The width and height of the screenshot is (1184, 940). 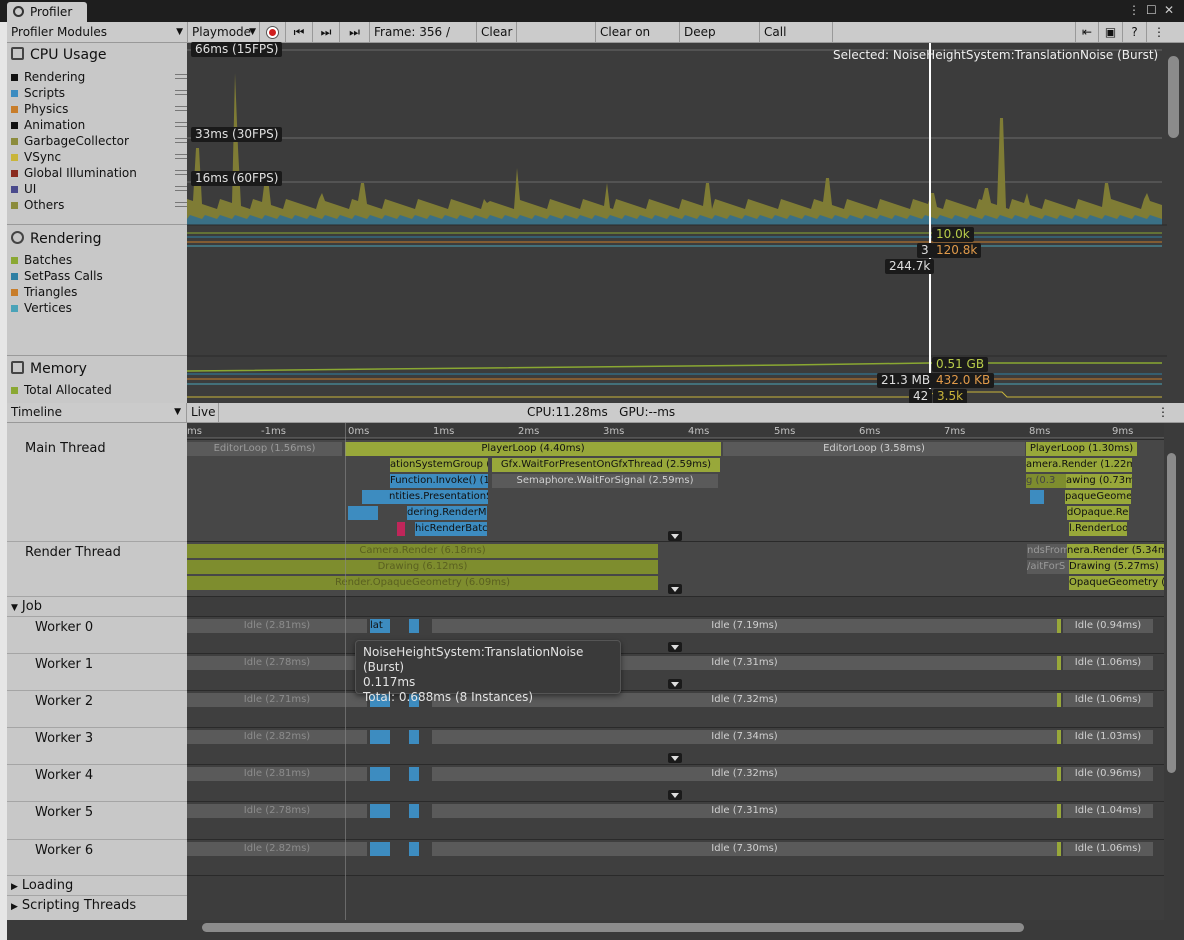 I want to click on idle-bar-pre: Idle (2.81ms), so click(x=277, y=626).